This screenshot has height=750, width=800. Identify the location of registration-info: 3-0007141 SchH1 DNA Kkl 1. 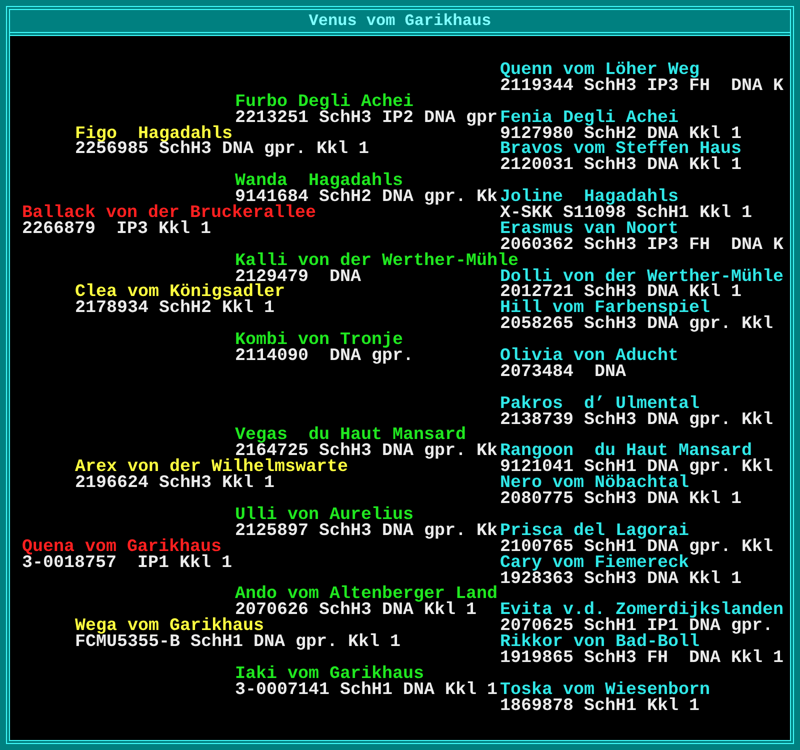
(366, 690).